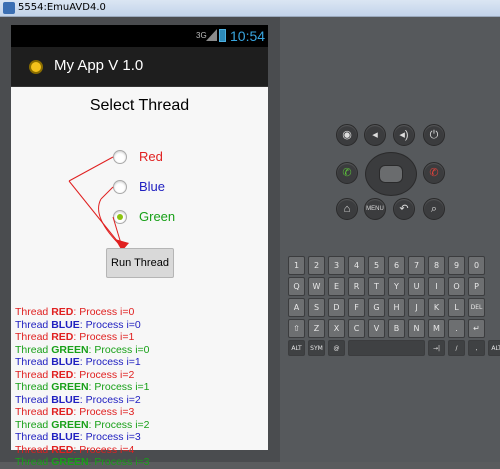 The width and height of the screenshot is (500, 469). I want to click on key-2-9: DEL, so click(476, 307).